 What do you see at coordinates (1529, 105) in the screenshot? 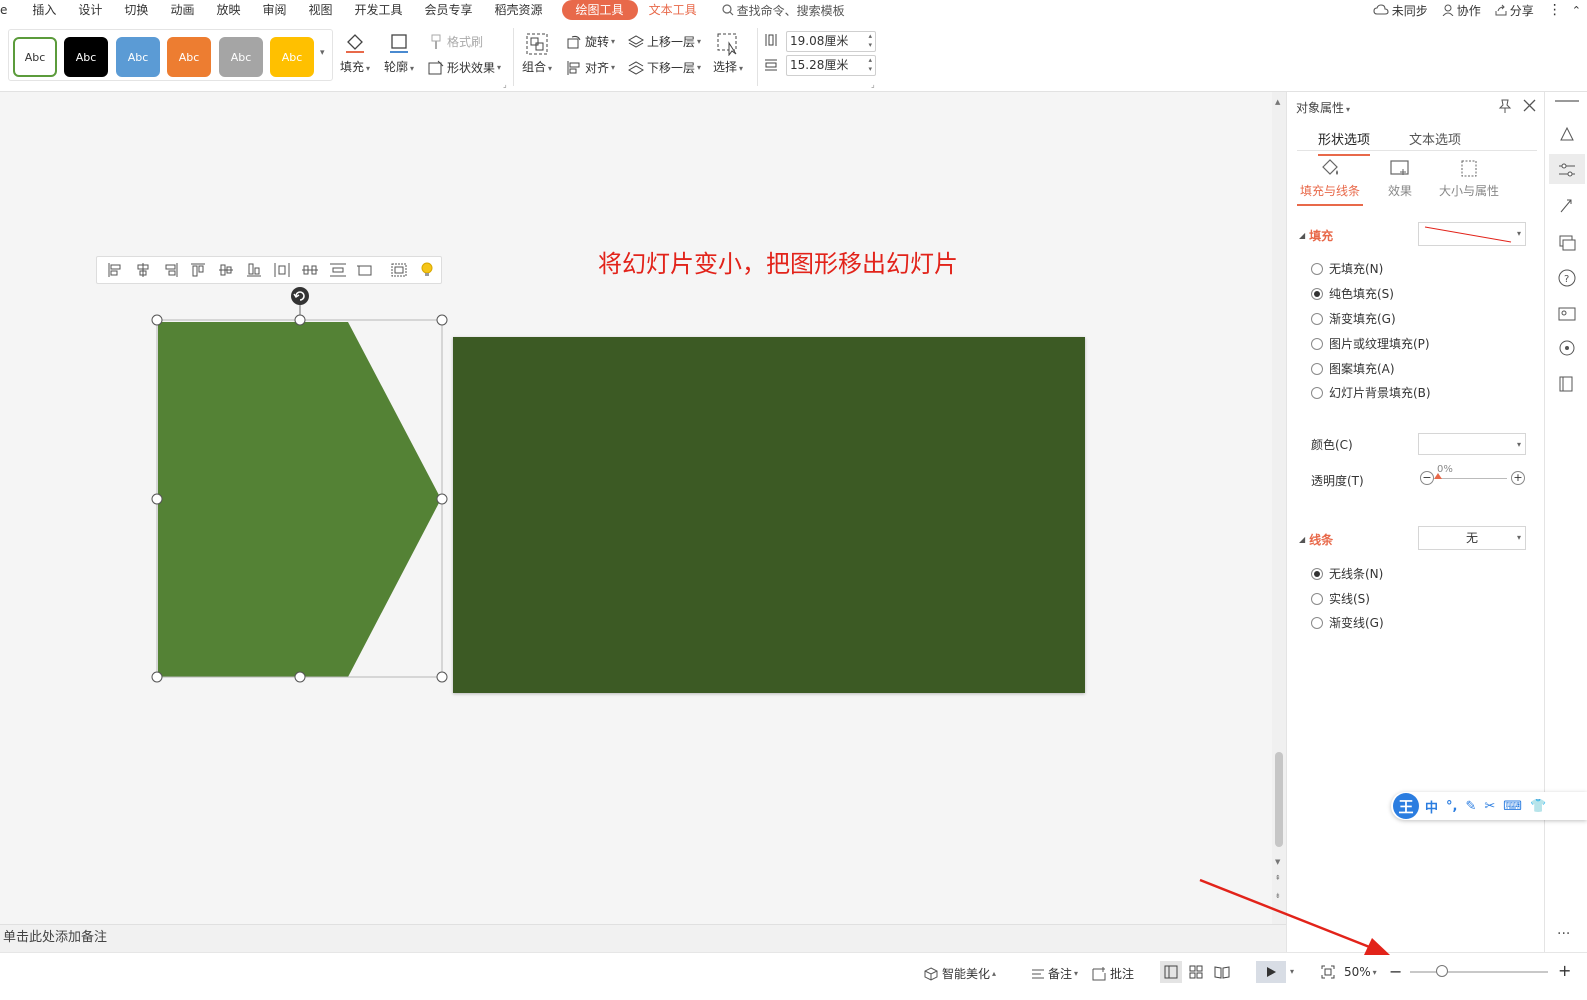
I see `close-icon` at bounding box center [1529, 105].